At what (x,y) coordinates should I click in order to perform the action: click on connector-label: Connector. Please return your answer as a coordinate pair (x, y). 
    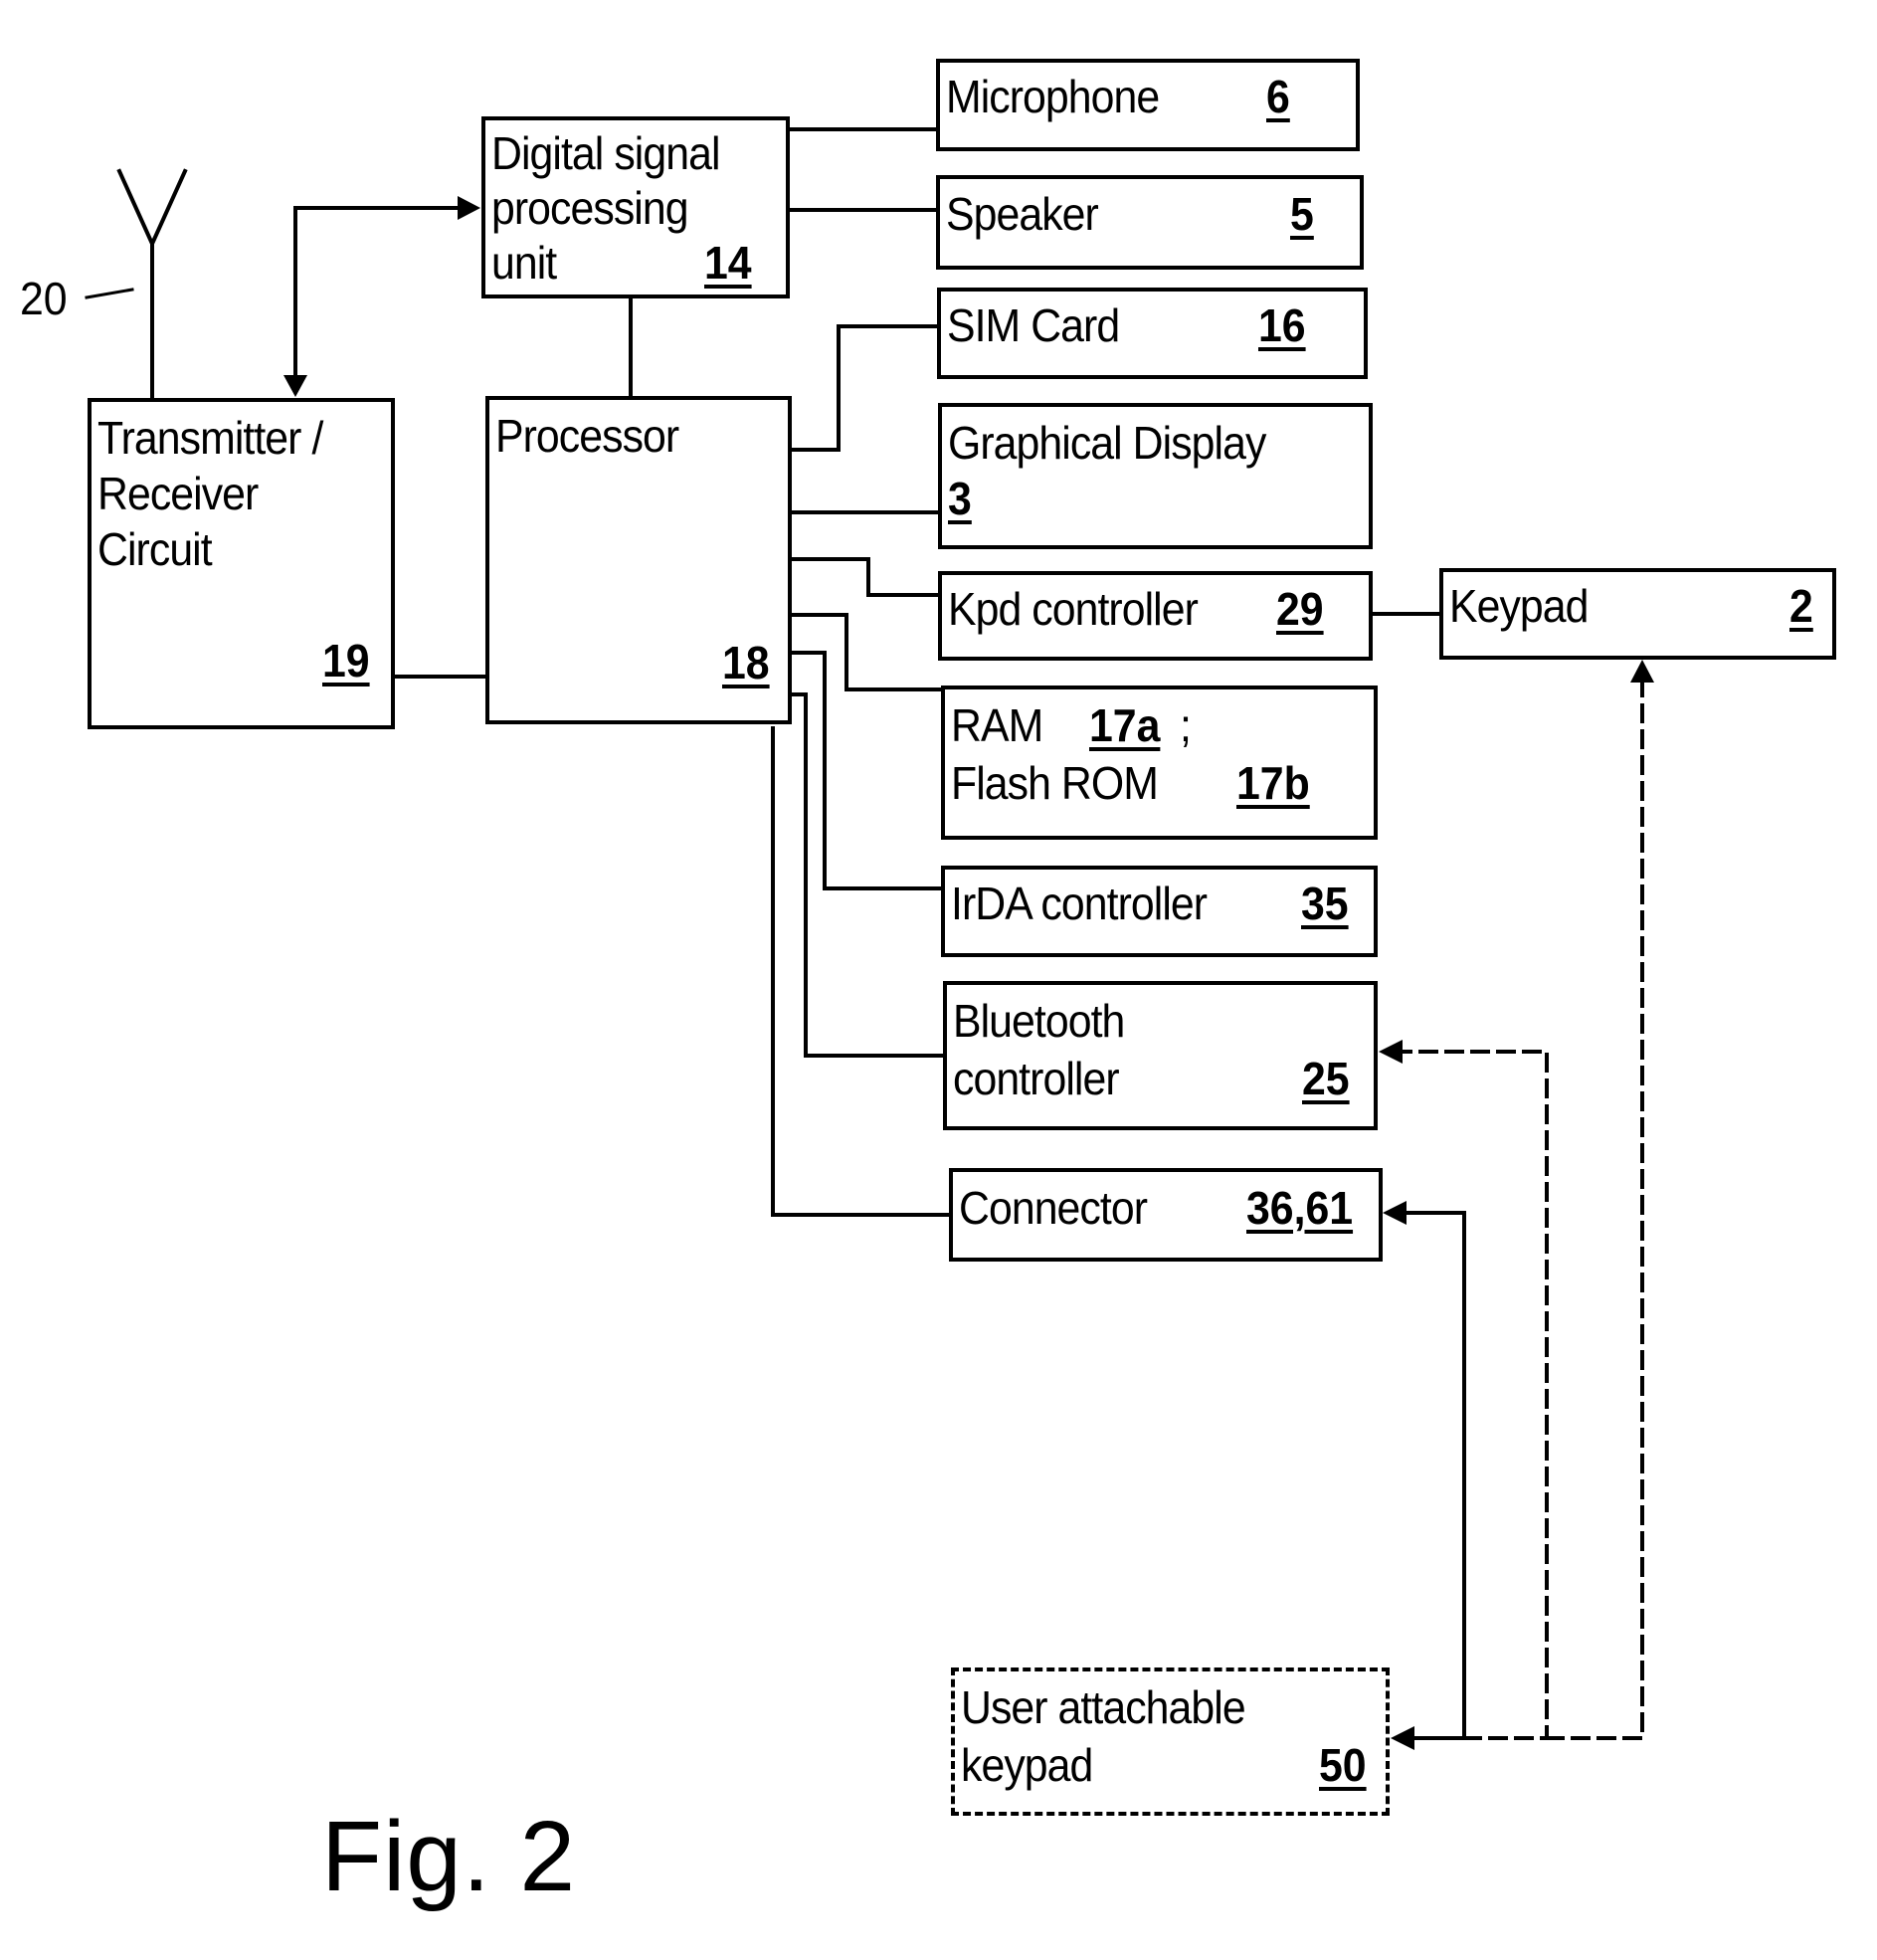
    Looking at the image, I should click on (1053, 1208).